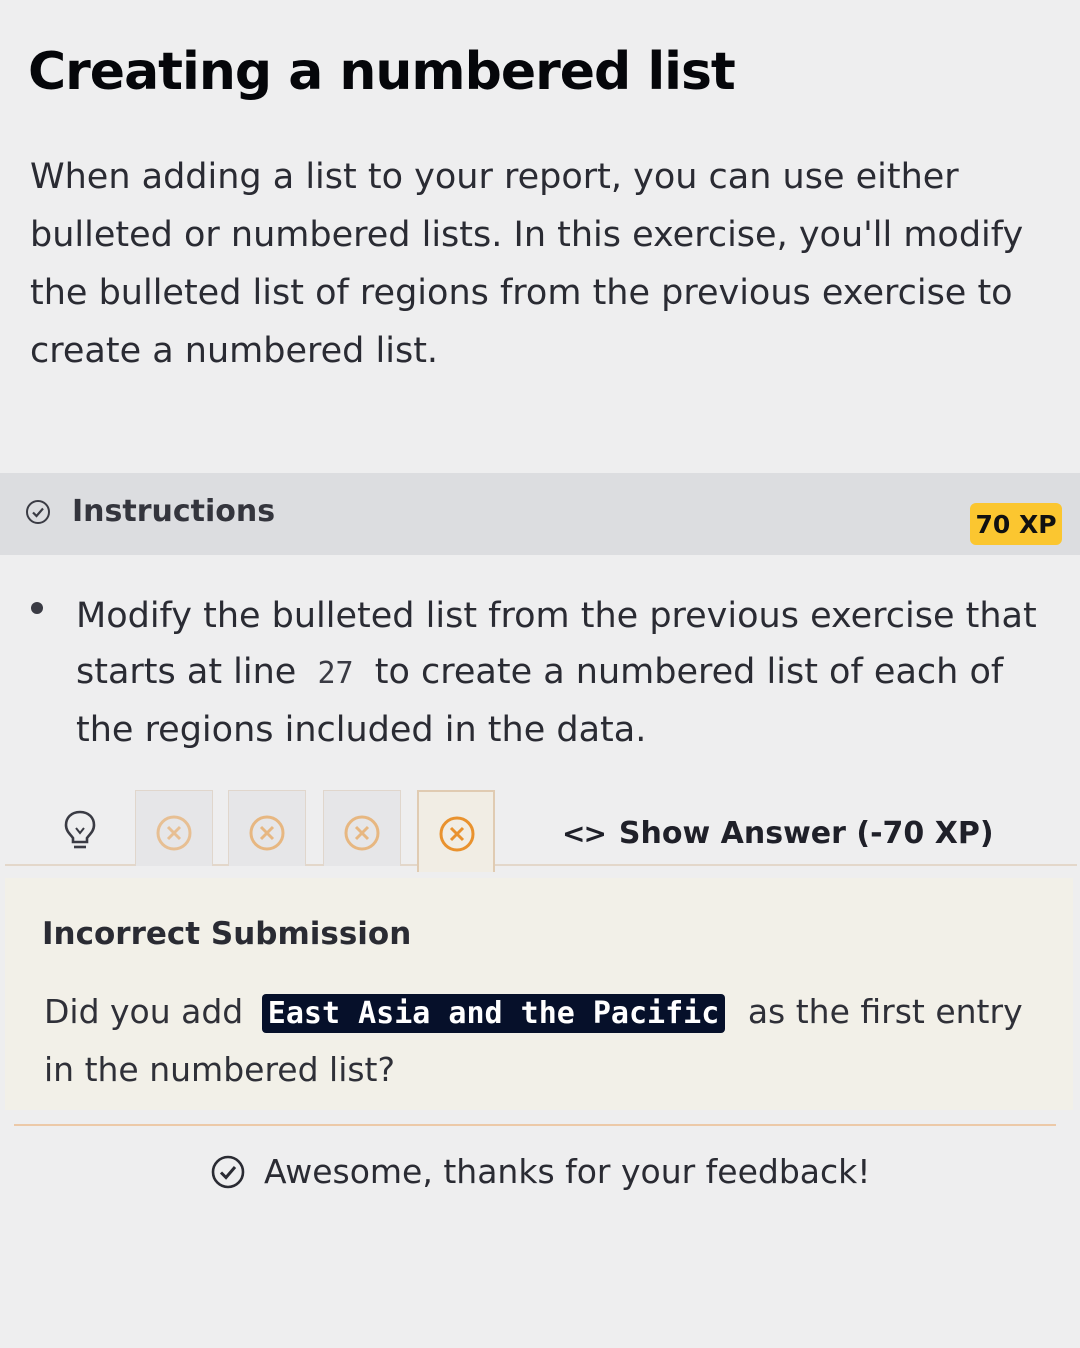  Describe the element at coordinates (227, 934) in the screenshot. I see `feedback-title: Incorrect Submission` at that location.